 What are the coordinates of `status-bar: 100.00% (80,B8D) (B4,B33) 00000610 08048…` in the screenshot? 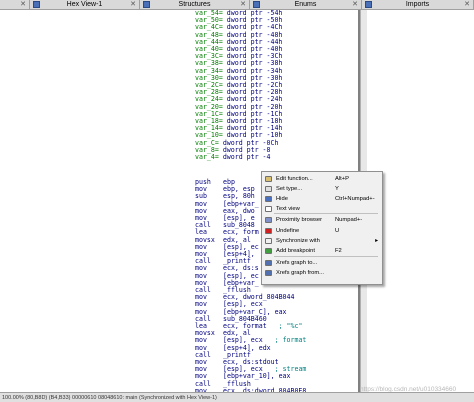 It's located at (237, 397).